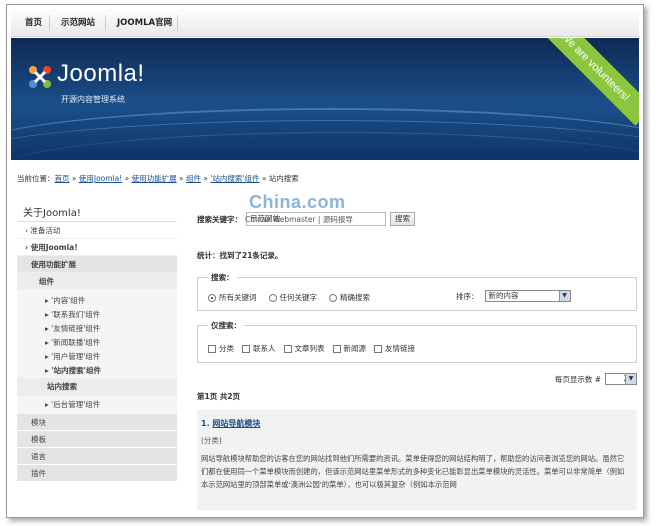 This screenshot has height=526, width=657. What do you see at coordinates (297, 202) in the screenshot?
I see `watermark-text: China.com` at bounding box center [297, 202].